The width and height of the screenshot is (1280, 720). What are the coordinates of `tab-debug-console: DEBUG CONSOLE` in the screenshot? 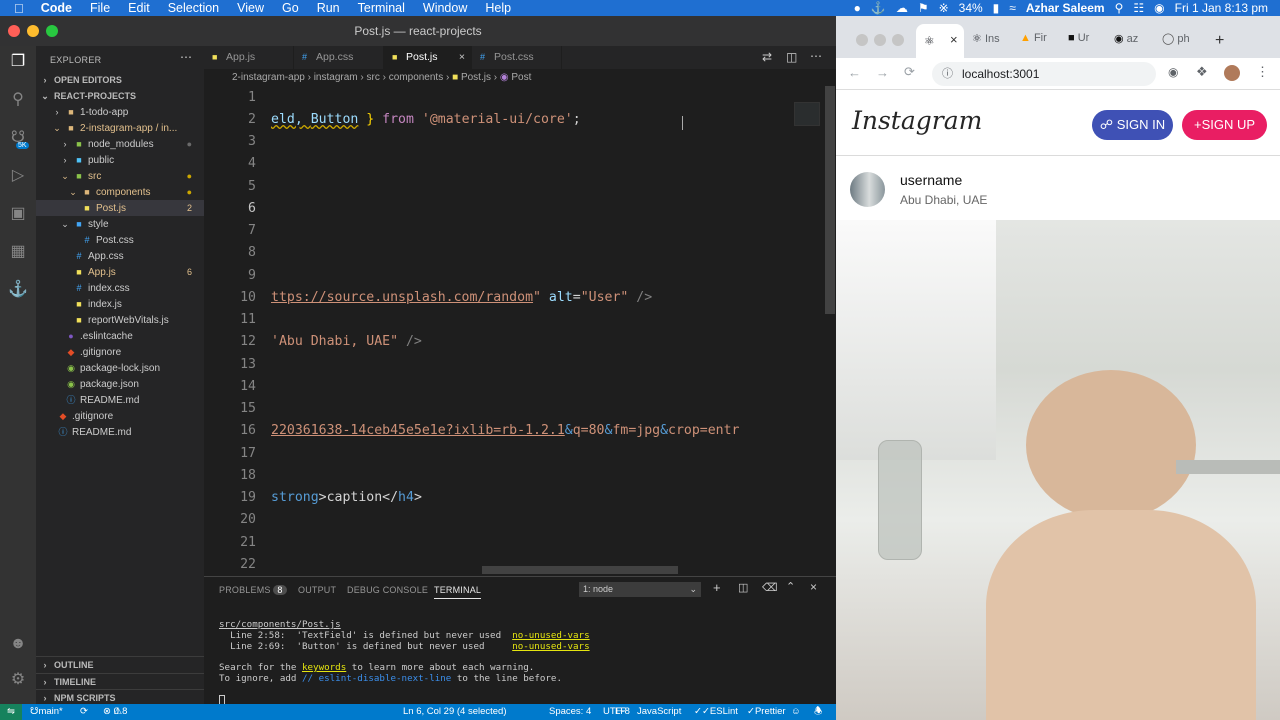 It's located at (387, 590).